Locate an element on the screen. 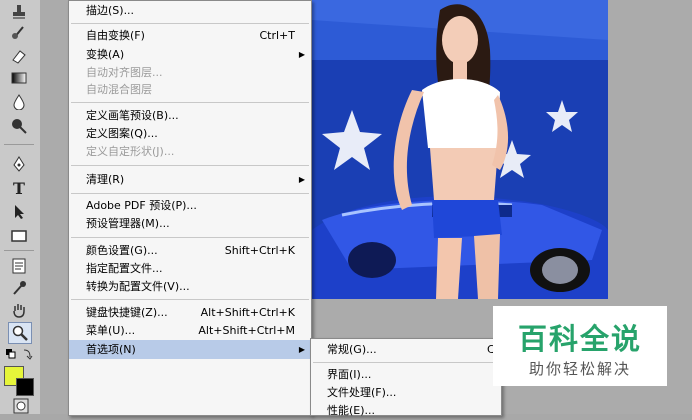 This screenshot has width=692, height=420. menu-item-label: 自由变换(F) is located at coordinates (115, 35).